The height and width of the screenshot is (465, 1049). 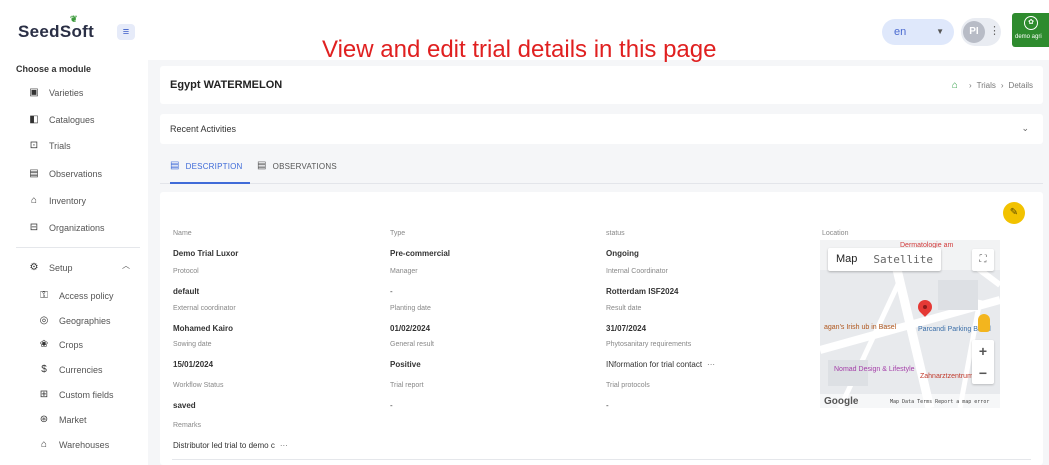 What do you see at coordinates (860, 327) in the screenshot?
I see `map-place-label: agan's Irish ub in Basel` at bounding box center [860, 327].